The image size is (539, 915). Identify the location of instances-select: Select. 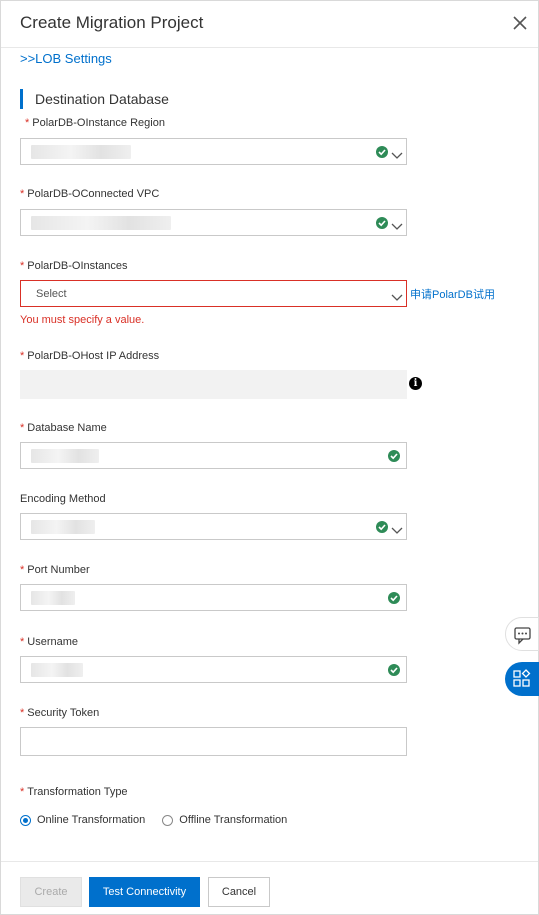
(213, 293).